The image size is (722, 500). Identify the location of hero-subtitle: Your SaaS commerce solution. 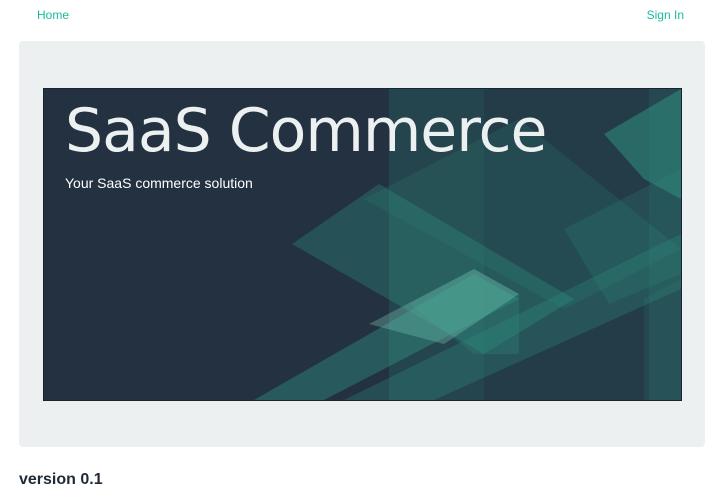
(159, 183).